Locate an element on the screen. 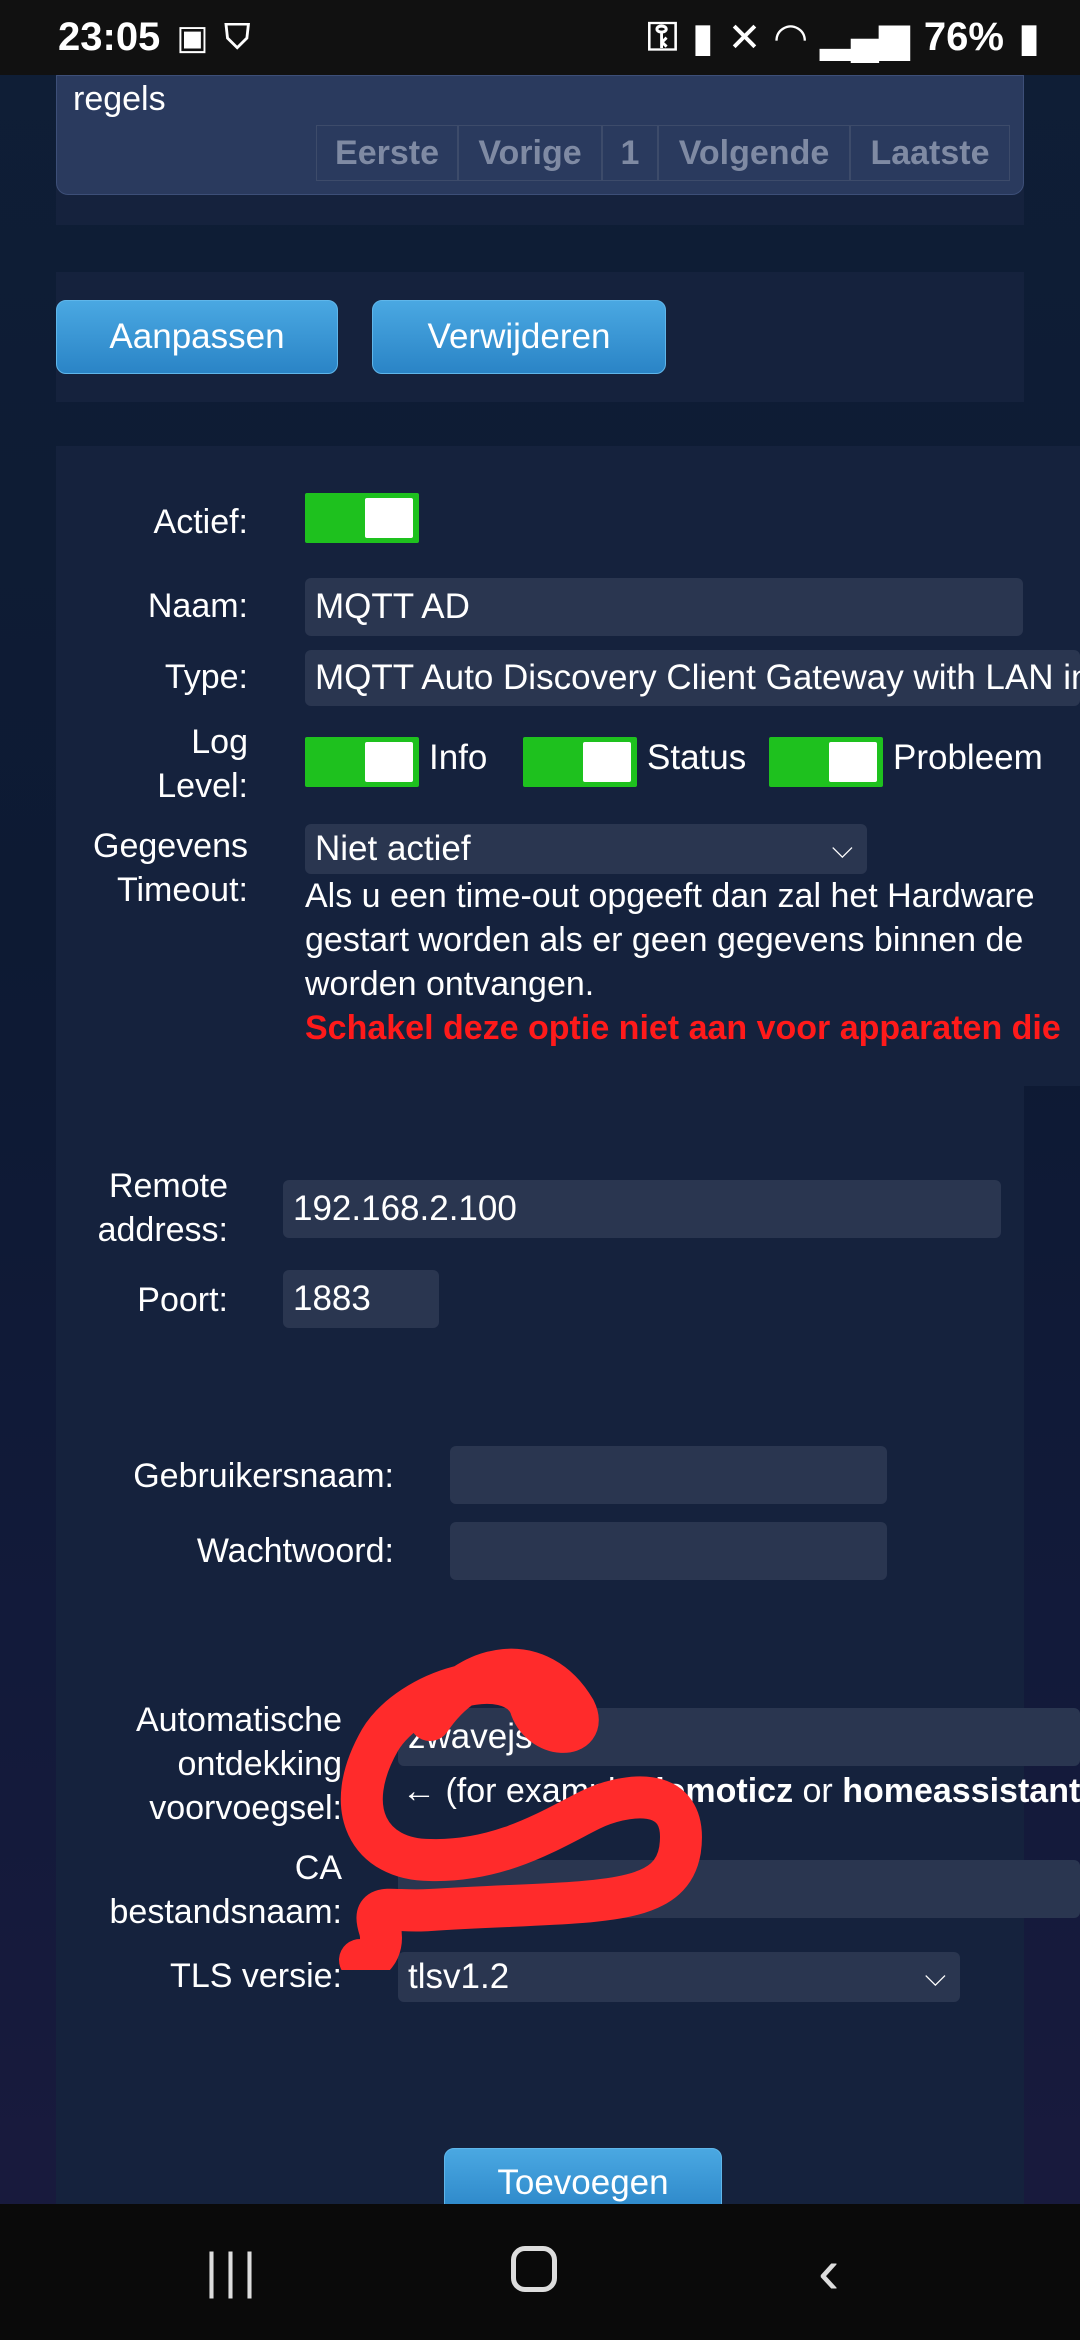 Image resolution: width=1080 pixels, height=2340 pixels. battery-icon: ▮ is located at coordinates (1028, 37).